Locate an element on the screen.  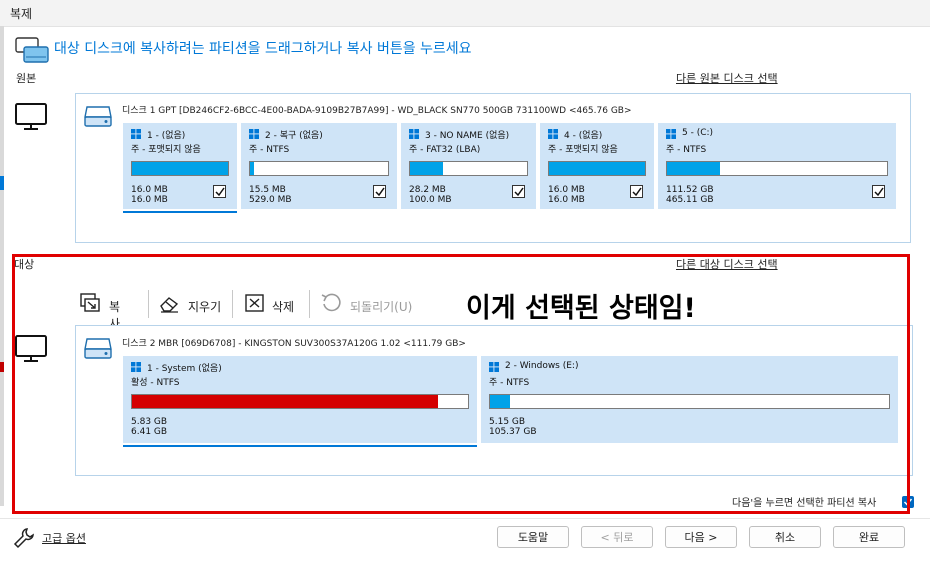
partition-used: 28.2 MB is located at coordinates (427, 190).